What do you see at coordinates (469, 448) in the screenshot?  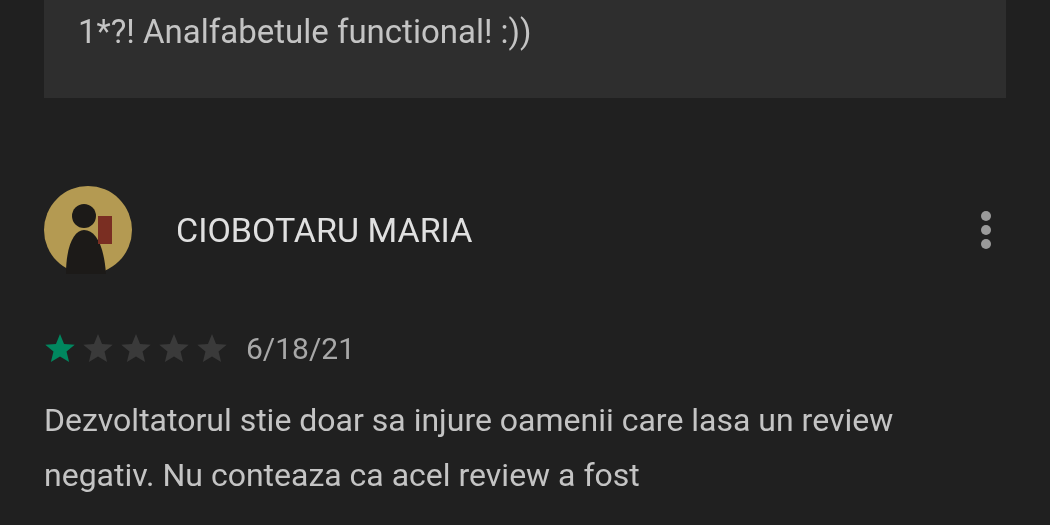 I see `review-text: Dezvoltatorul stie doar sa injure oamenii care lasa un review negativ. Nu conteaza ca acel review a fost` at bounding box center [469, 448].